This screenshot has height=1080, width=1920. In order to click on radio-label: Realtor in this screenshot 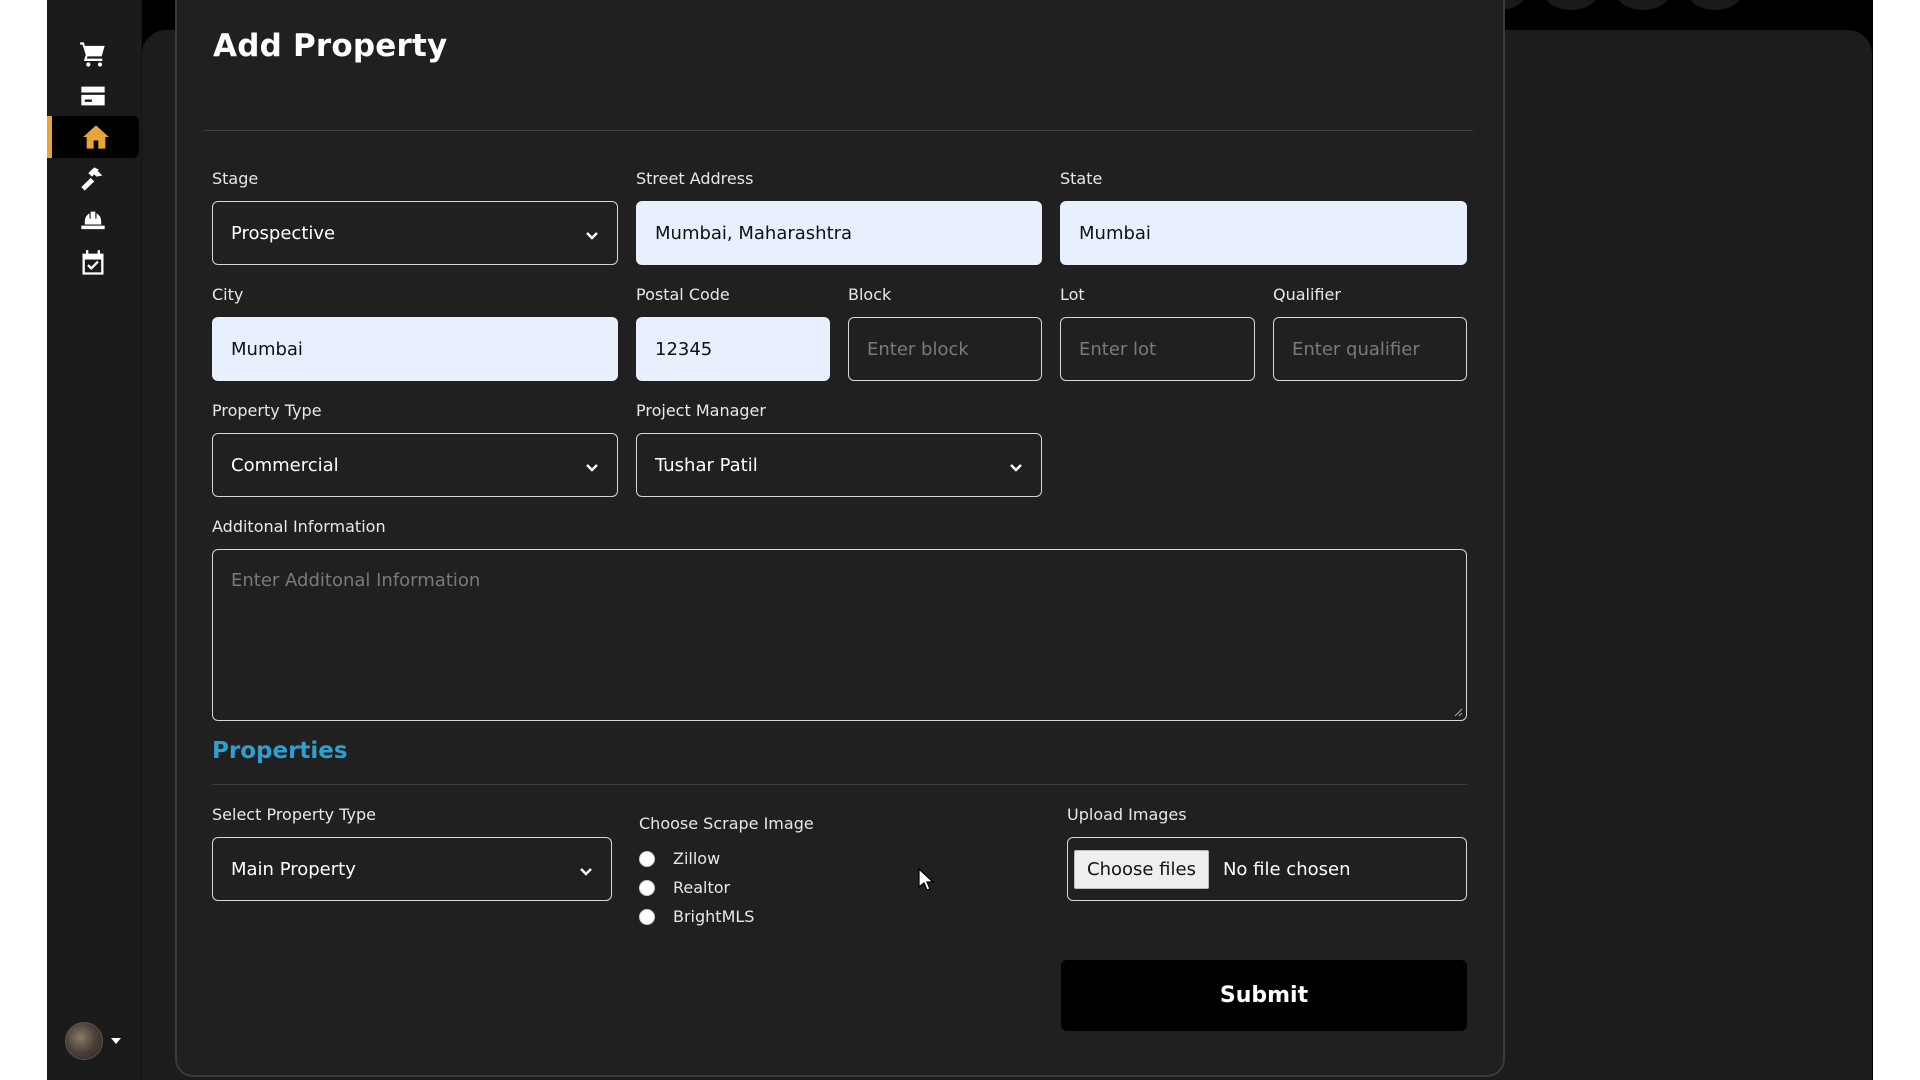, I will do `click(702, 887)`.